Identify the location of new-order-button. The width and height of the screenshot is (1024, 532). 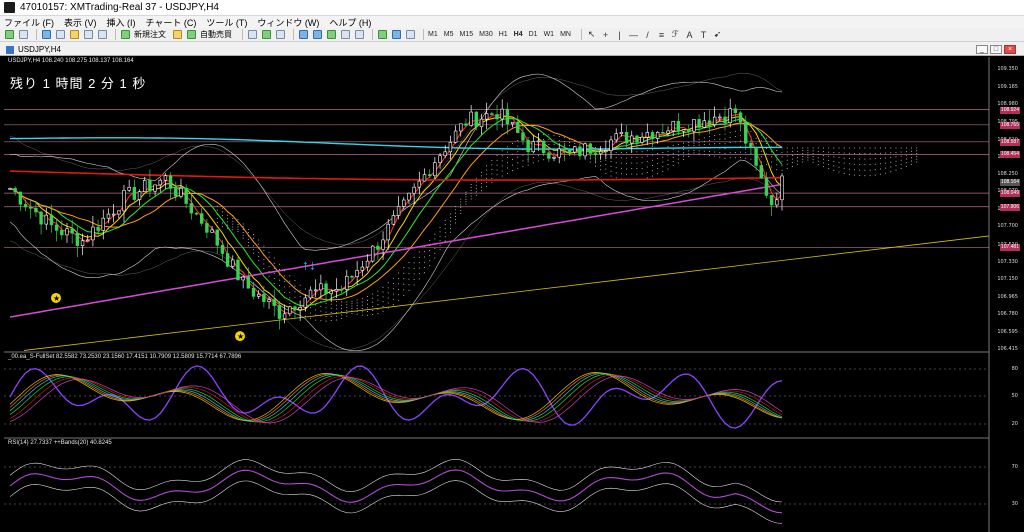
(125, 34).